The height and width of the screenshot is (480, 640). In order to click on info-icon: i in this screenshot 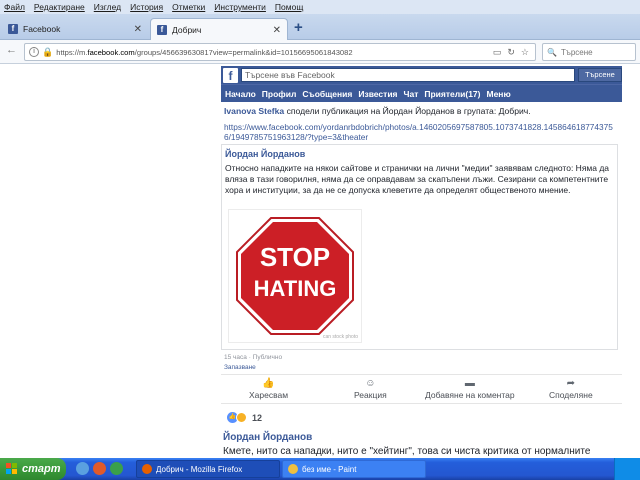, I will do `click(34, 52)`.